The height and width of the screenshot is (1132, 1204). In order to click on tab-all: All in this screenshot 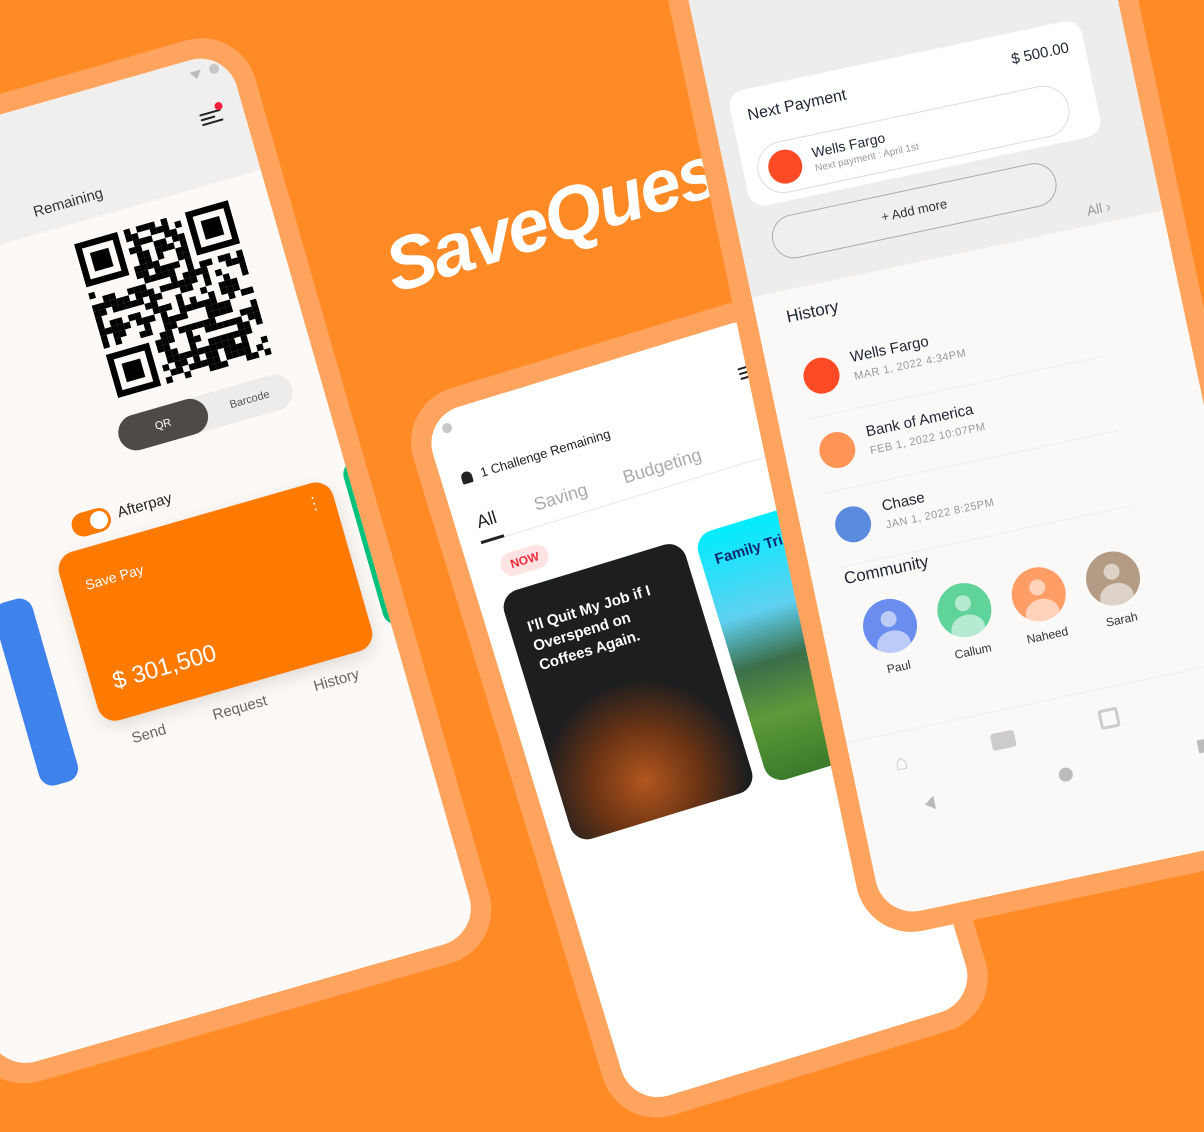, I will do `click(487, 522)`.